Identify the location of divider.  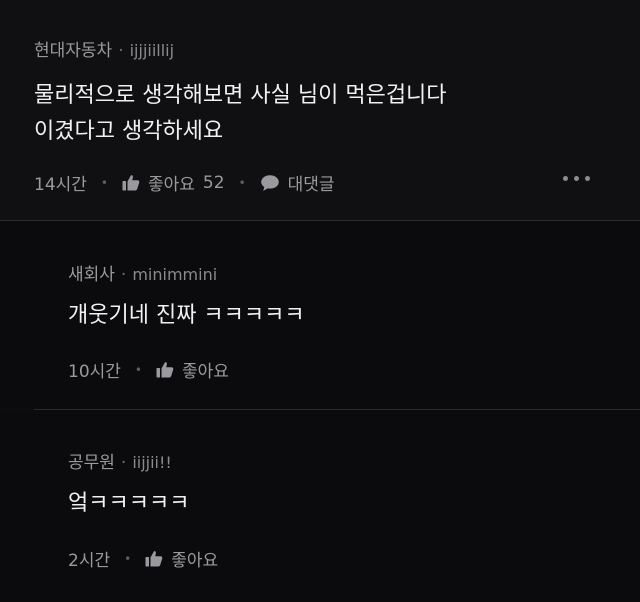
(320, 220).